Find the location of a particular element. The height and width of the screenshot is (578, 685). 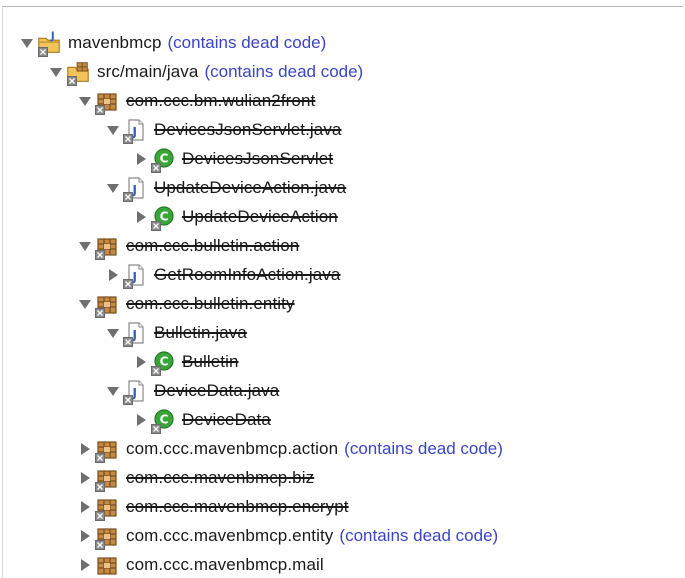

tree-node-label: mavenbmcp is located at coordinates (115, 42).